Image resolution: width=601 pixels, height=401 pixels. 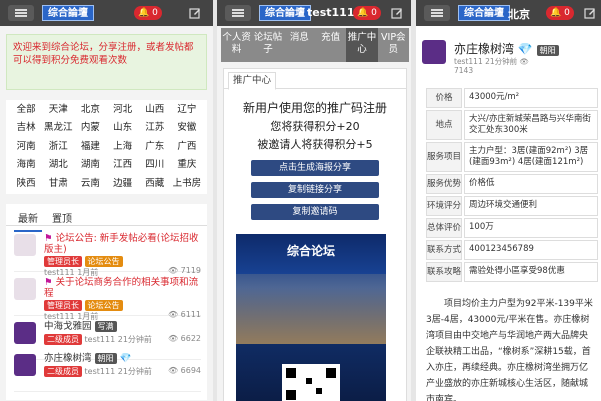 What do you see at coordinates (155, 147) in the screenshot?
I see `city-item: 广东` at bounding box center [155, 147].